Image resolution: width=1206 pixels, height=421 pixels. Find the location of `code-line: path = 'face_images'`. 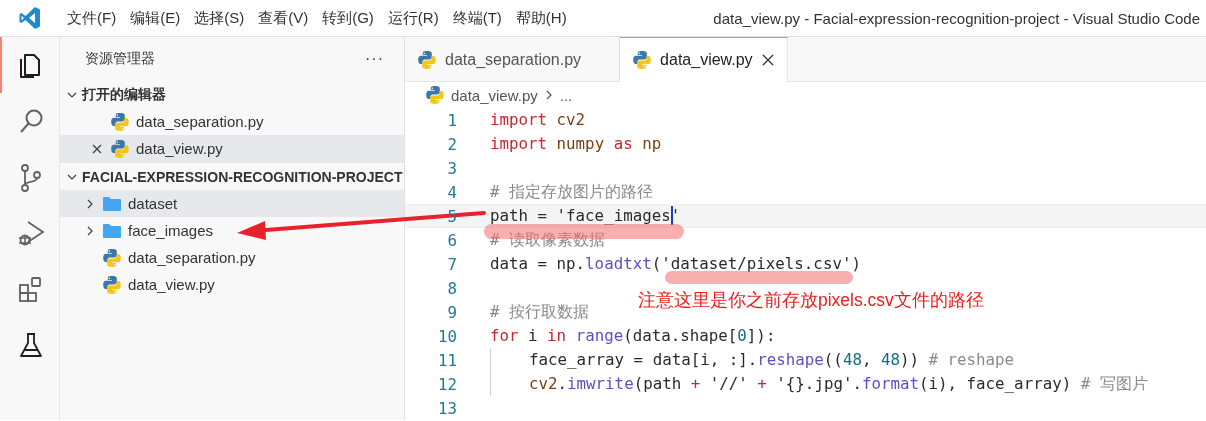

code-line: path = 'face_images' is located at coordinates (585, 216).